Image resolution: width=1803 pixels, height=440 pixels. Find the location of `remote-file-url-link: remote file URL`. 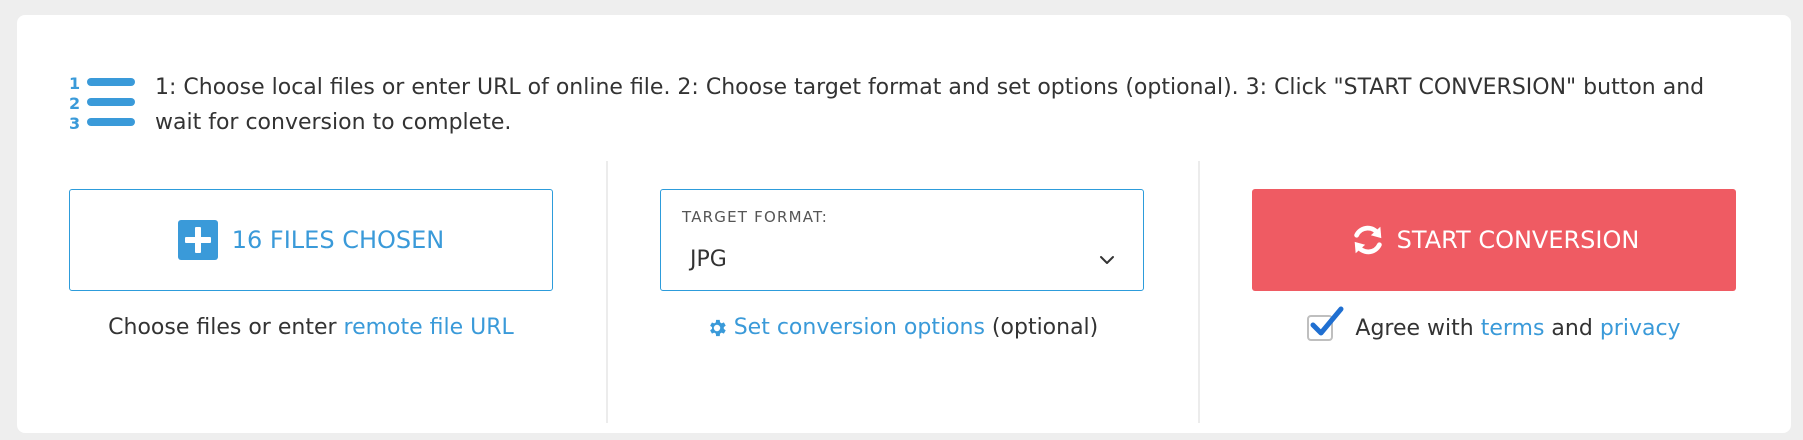

remote-file-url-link: remote file URL is located at coordinates (429, 327).